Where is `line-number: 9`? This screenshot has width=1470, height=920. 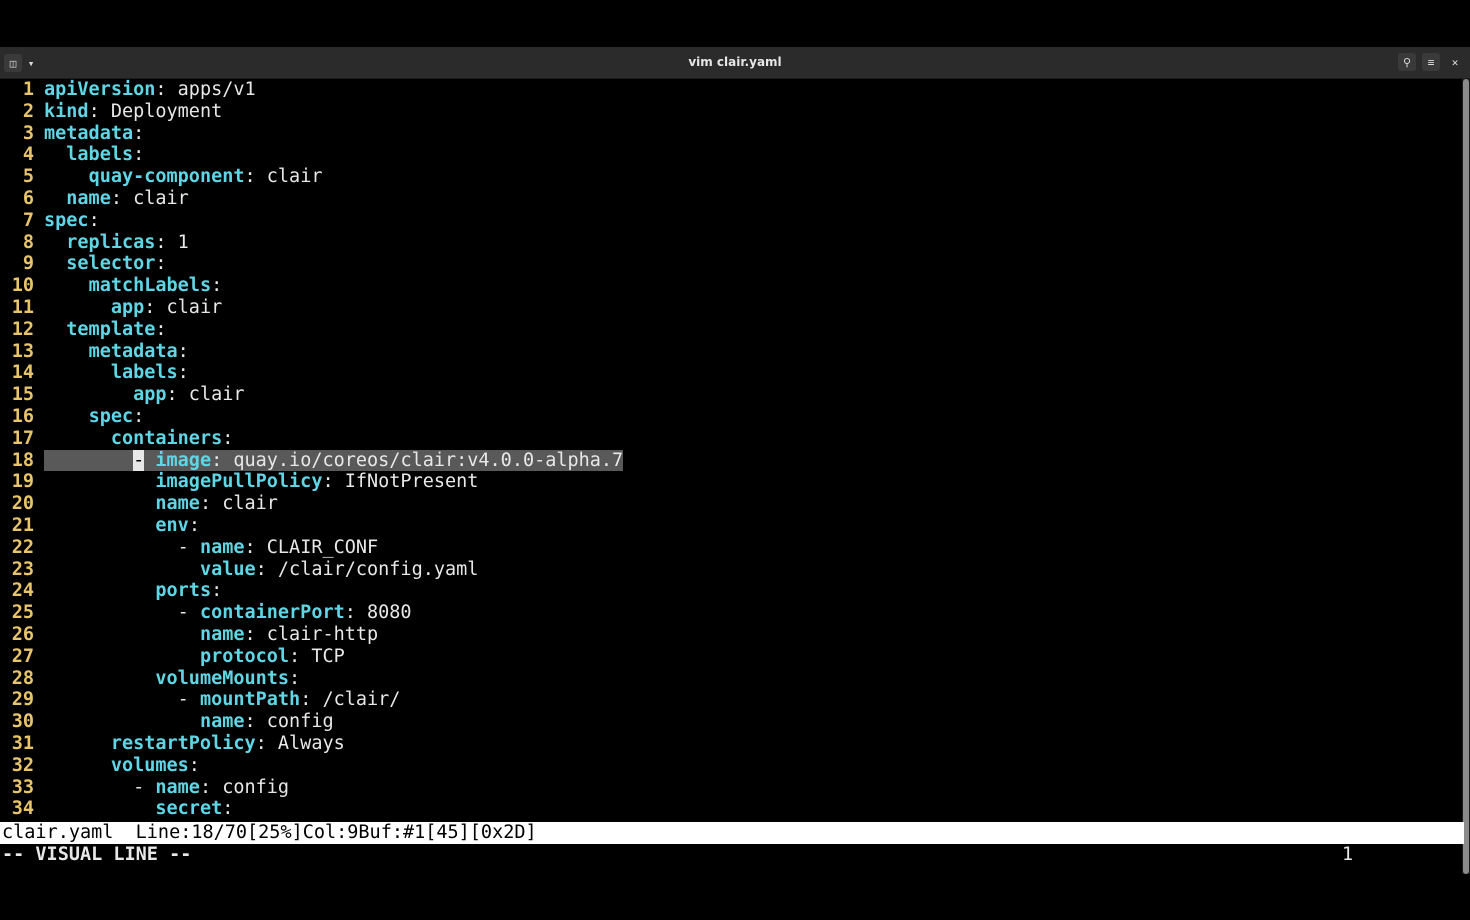
line-number: 9 is located at coordinates (28, 264).